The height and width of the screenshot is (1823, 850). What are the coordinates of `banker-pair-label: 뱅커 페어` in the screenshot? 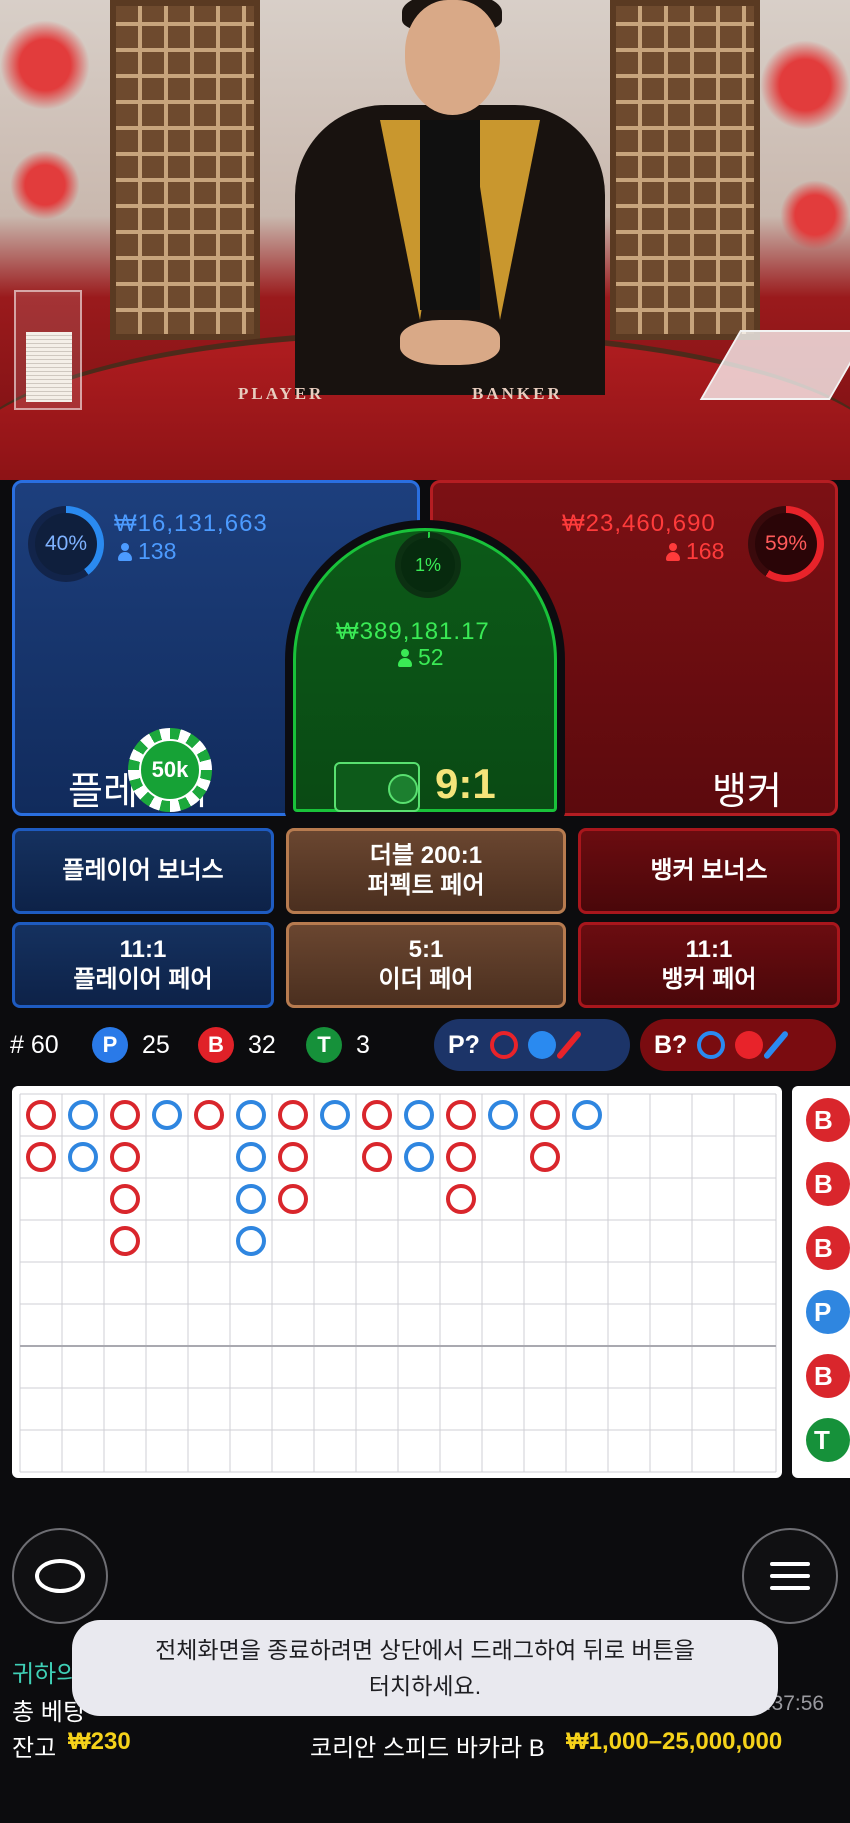 It's located at (709, 979).